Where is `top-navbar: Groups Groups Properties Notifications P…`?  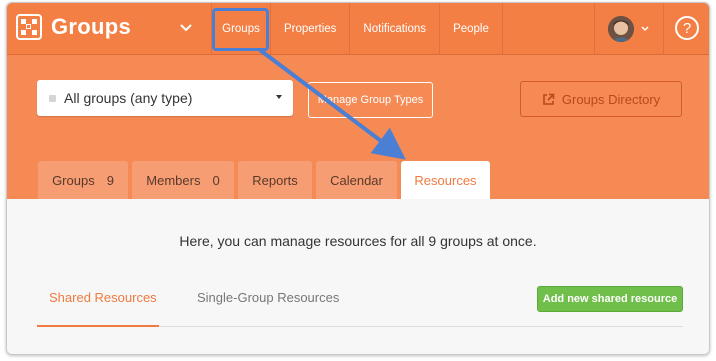 top-navbar: Groups Groups Properties Notifications P… is located at coordinates (358, 29).